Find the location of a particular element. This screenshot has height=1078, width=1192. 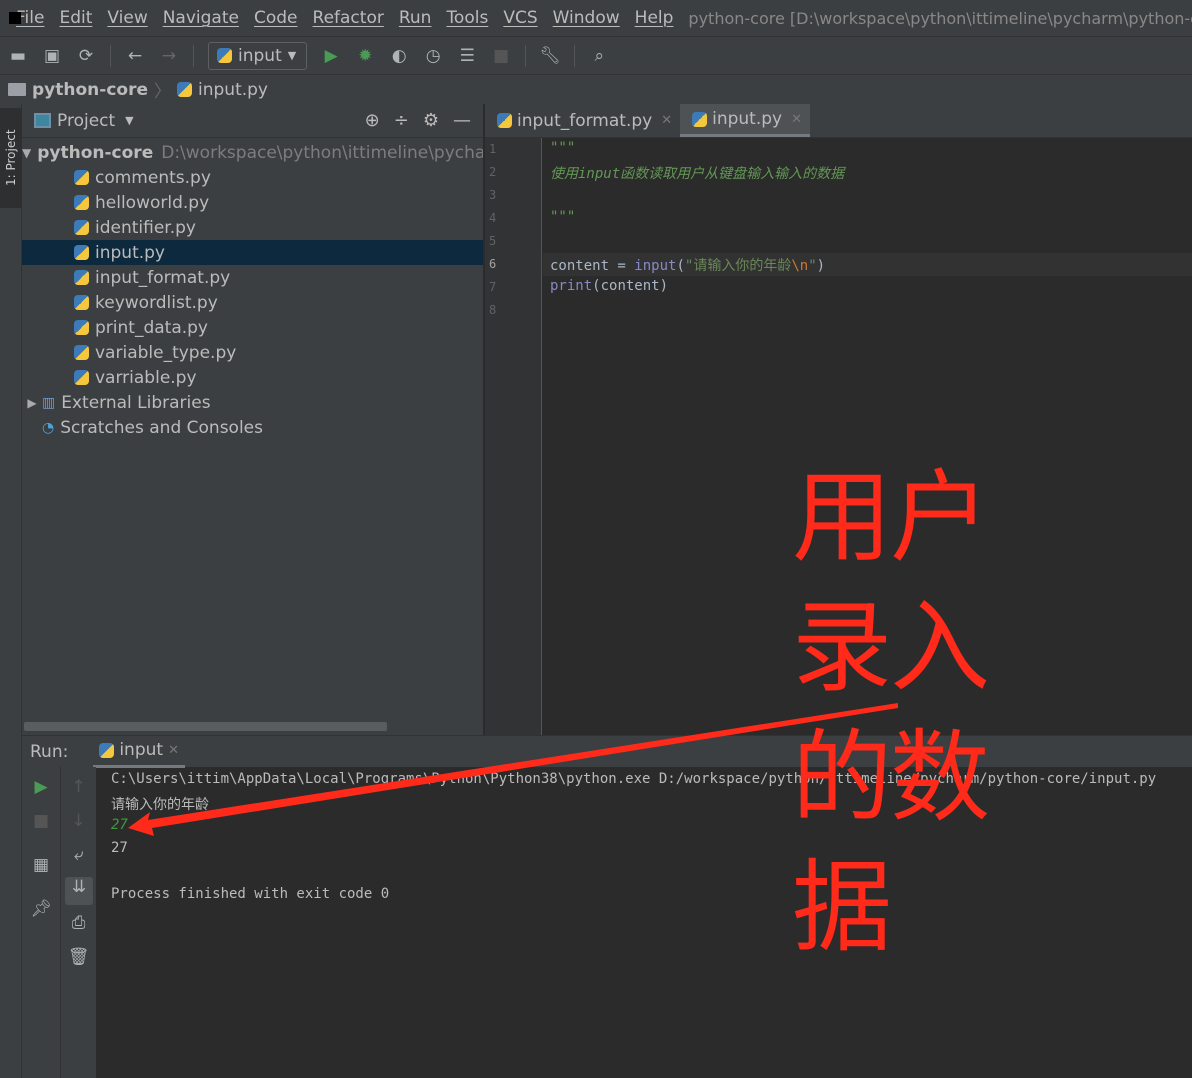

annotation-text: 用户 is located at coordinates (891, 517).